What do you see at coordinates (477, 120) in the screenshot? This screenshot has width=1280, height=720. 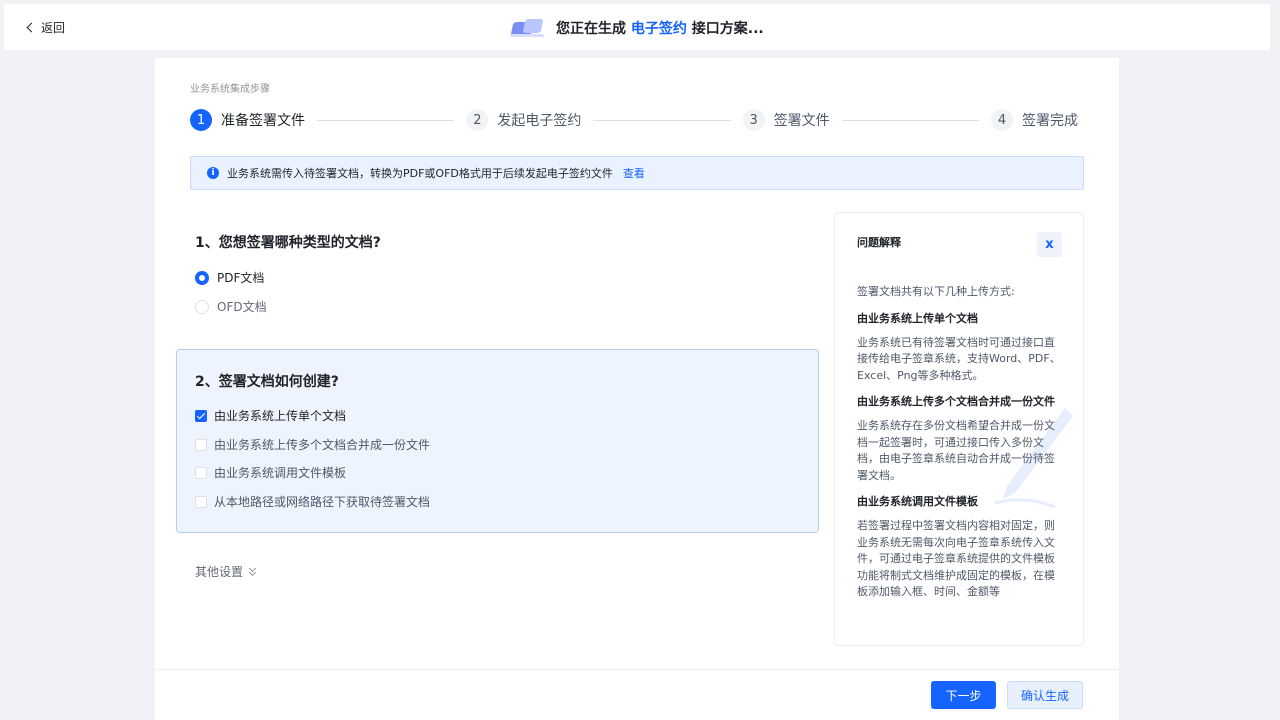 I see `step-number: 2` at bounding box center [477, 120].